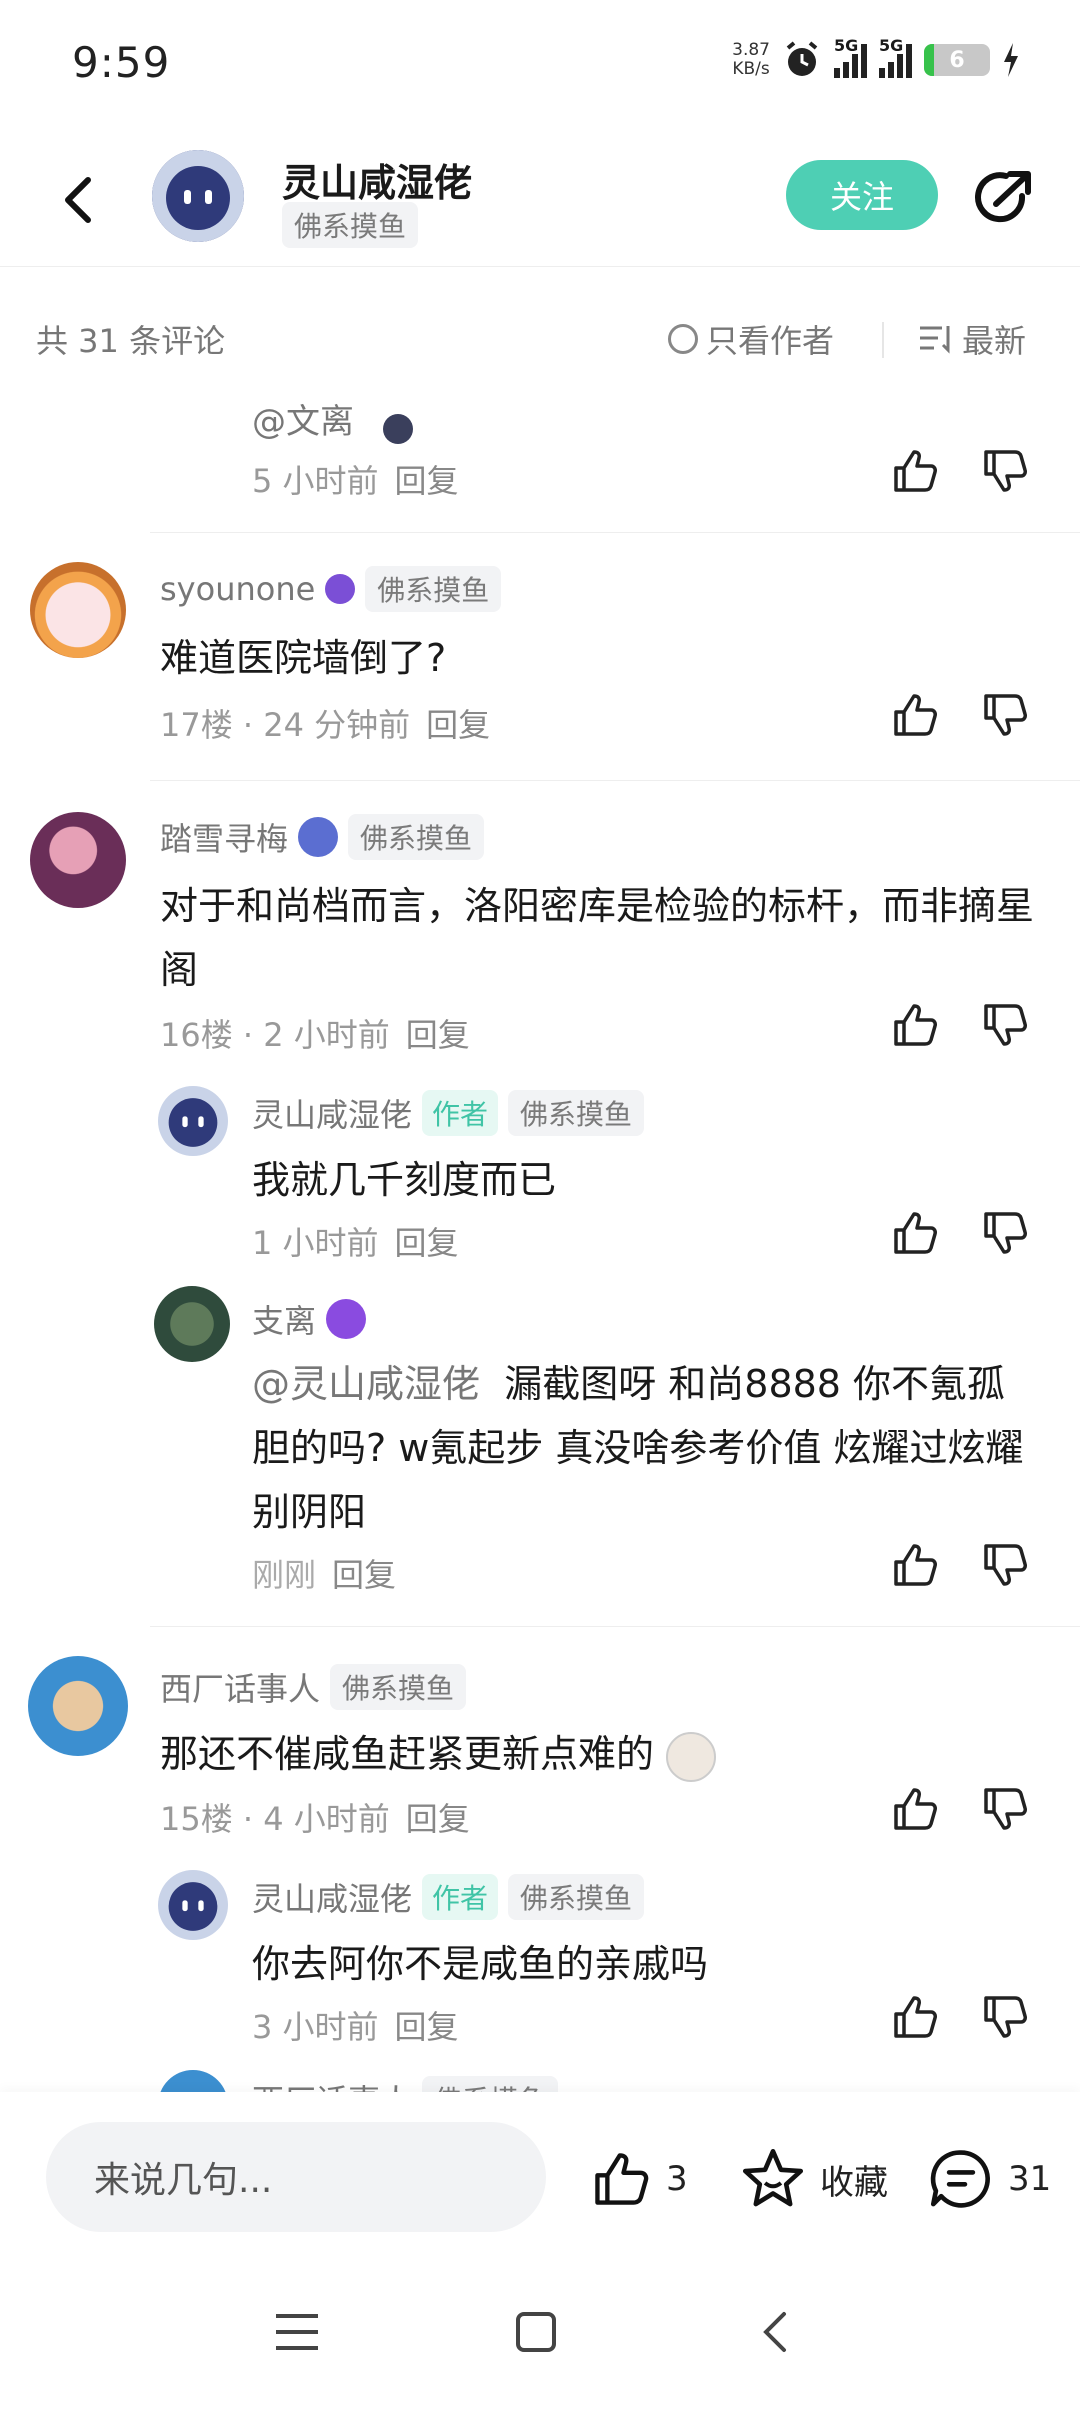 This screenshot has height=2412, width=1080. What do you see at coordinates (957, 60) in the screenshot?
I see `battery-icon: 6` at bounding box center [957, 60].